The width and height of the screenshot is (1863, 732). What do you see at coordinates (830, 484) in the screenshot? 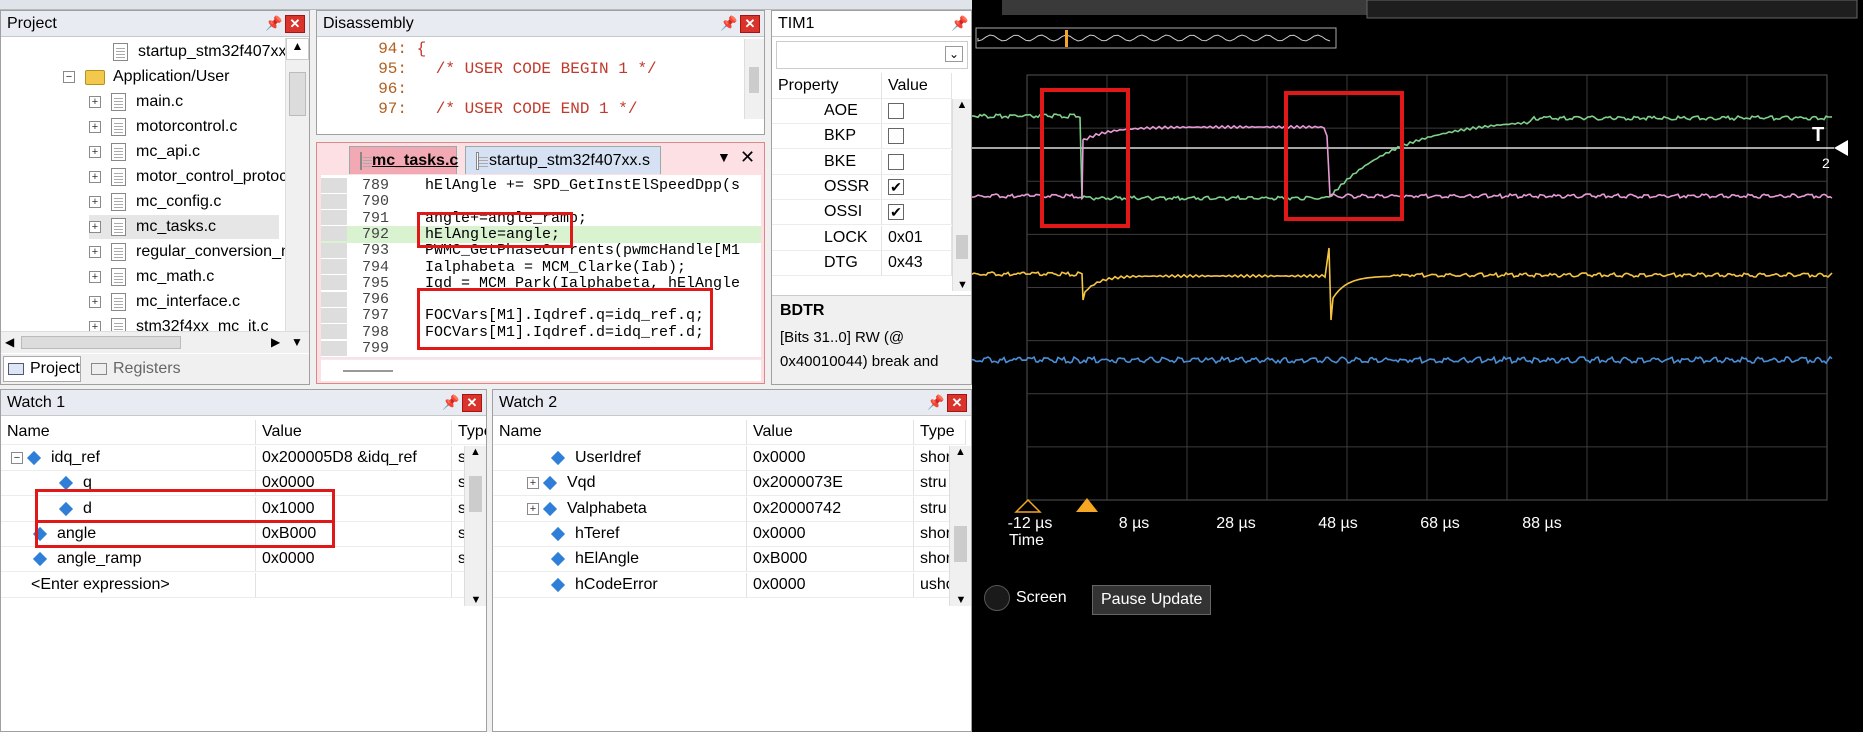
I see `watch-value-cell: 0x2000073E` at bounding box center [830, 484].